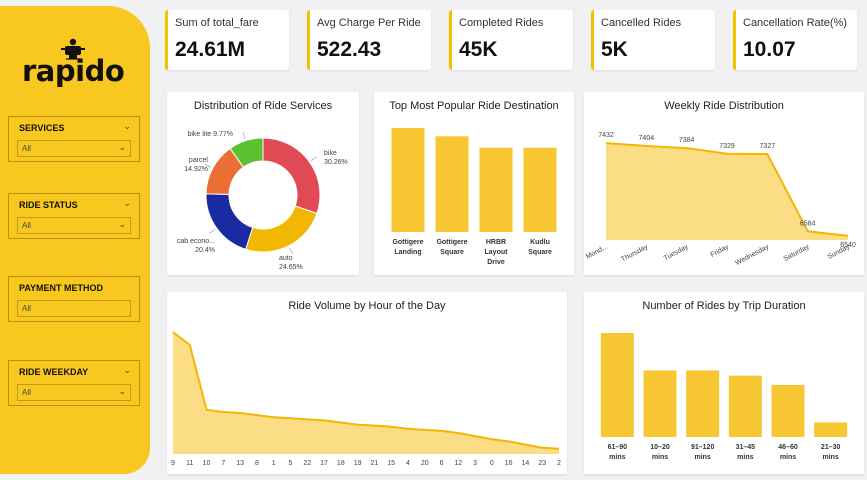  What do you see at coordinates (74, 148) in the screenshot?
I see `services-dropdown: All ⌄` at bounding box center [74, 148].